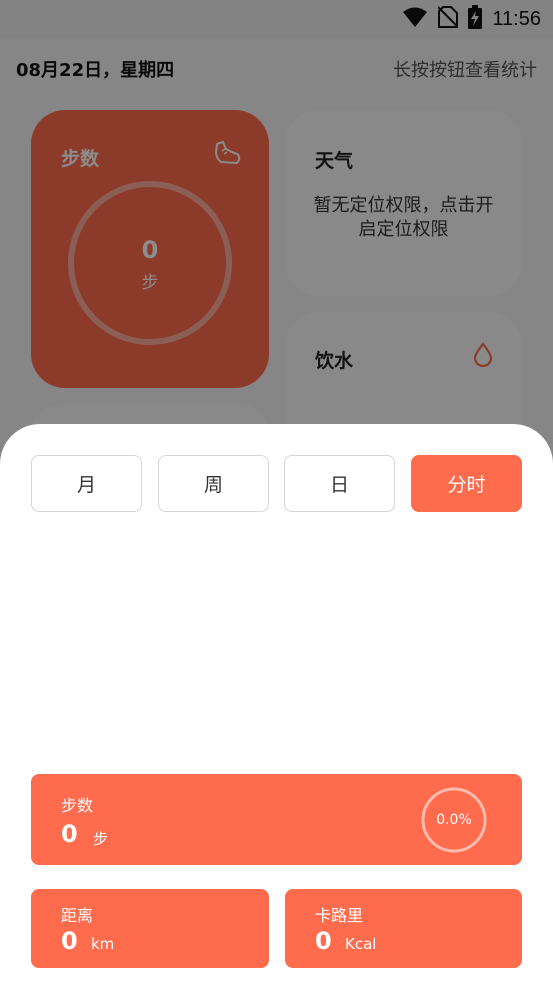  I want to click on distance-stat-value: 0, so click(69, 941).